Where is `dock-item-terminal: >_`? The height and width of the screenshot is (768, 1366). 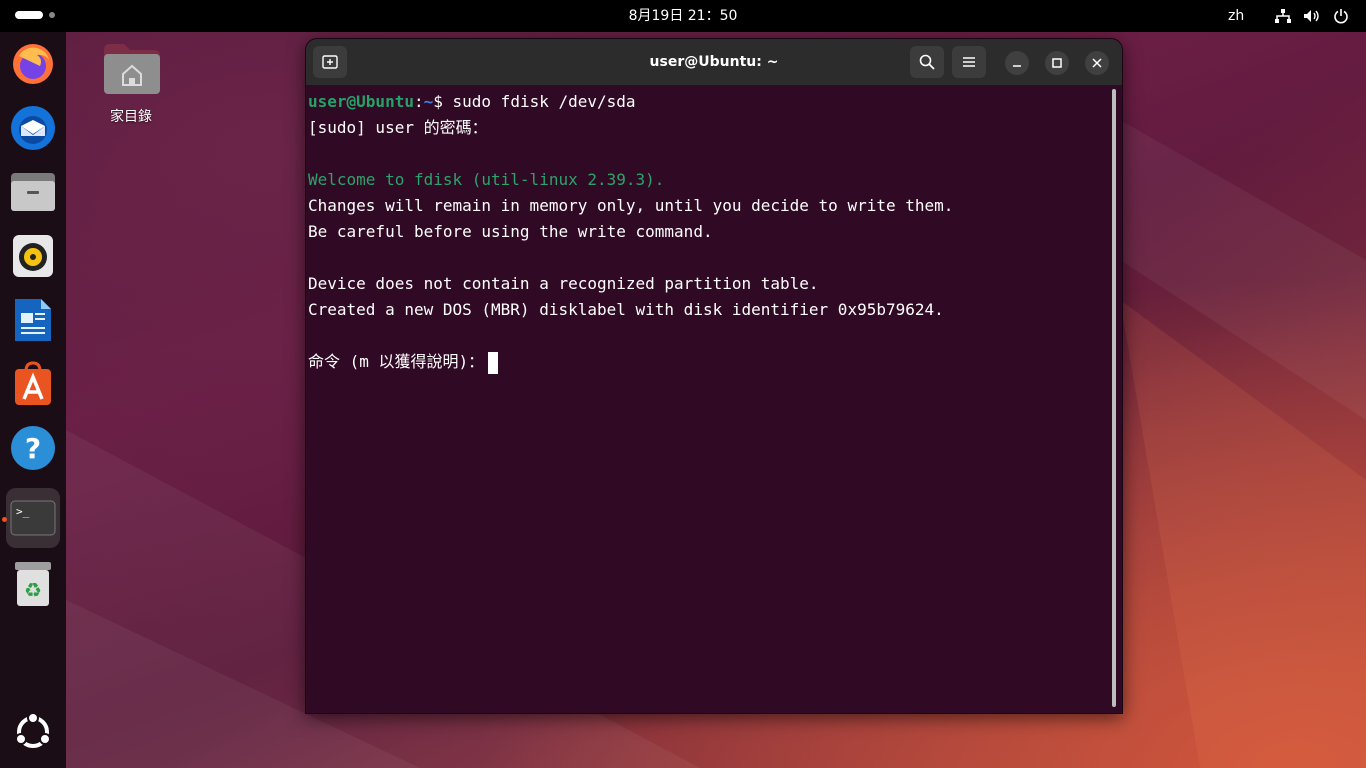
dock-item-terminal: >_ is located at coordinates (33, 518).